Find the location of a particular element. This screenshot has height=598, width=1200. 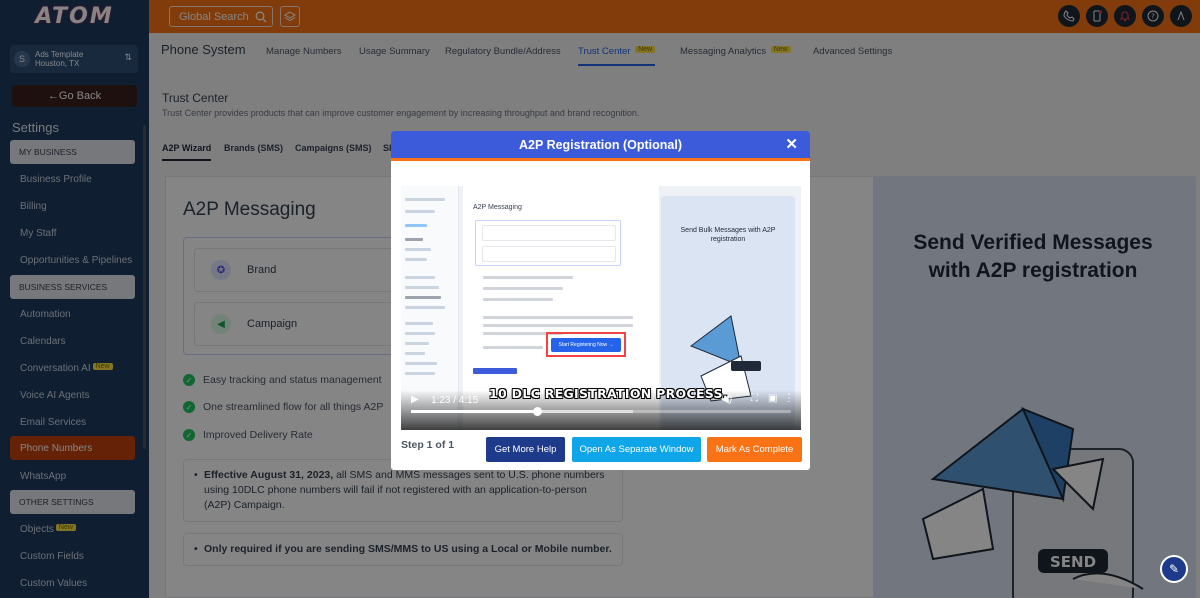

video-progress-knob is located at coordinates (537, 411).